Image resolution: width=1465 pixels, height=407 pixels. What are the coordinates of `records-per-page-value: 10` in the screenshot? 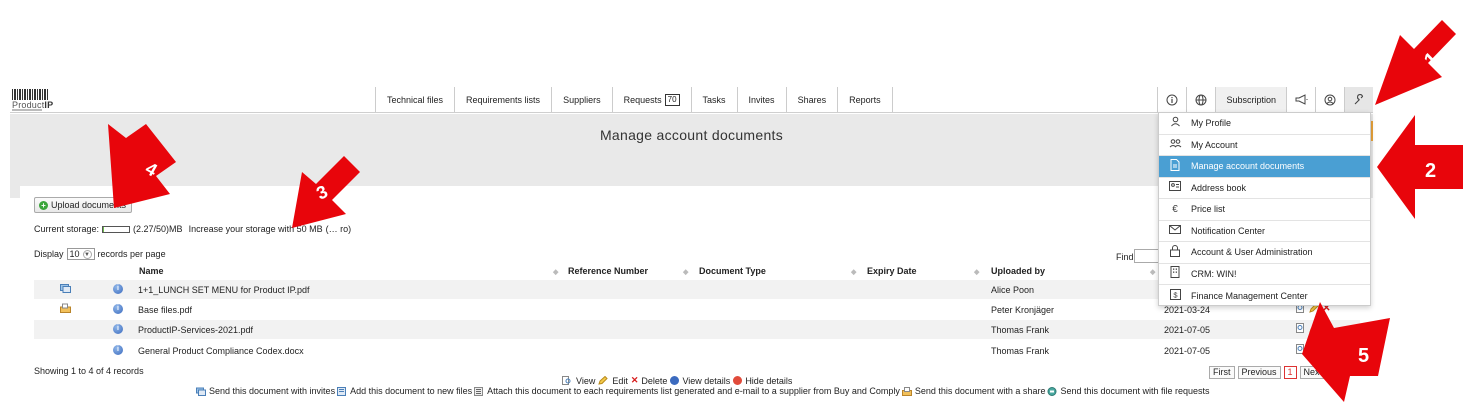 It's located at (74, 254).